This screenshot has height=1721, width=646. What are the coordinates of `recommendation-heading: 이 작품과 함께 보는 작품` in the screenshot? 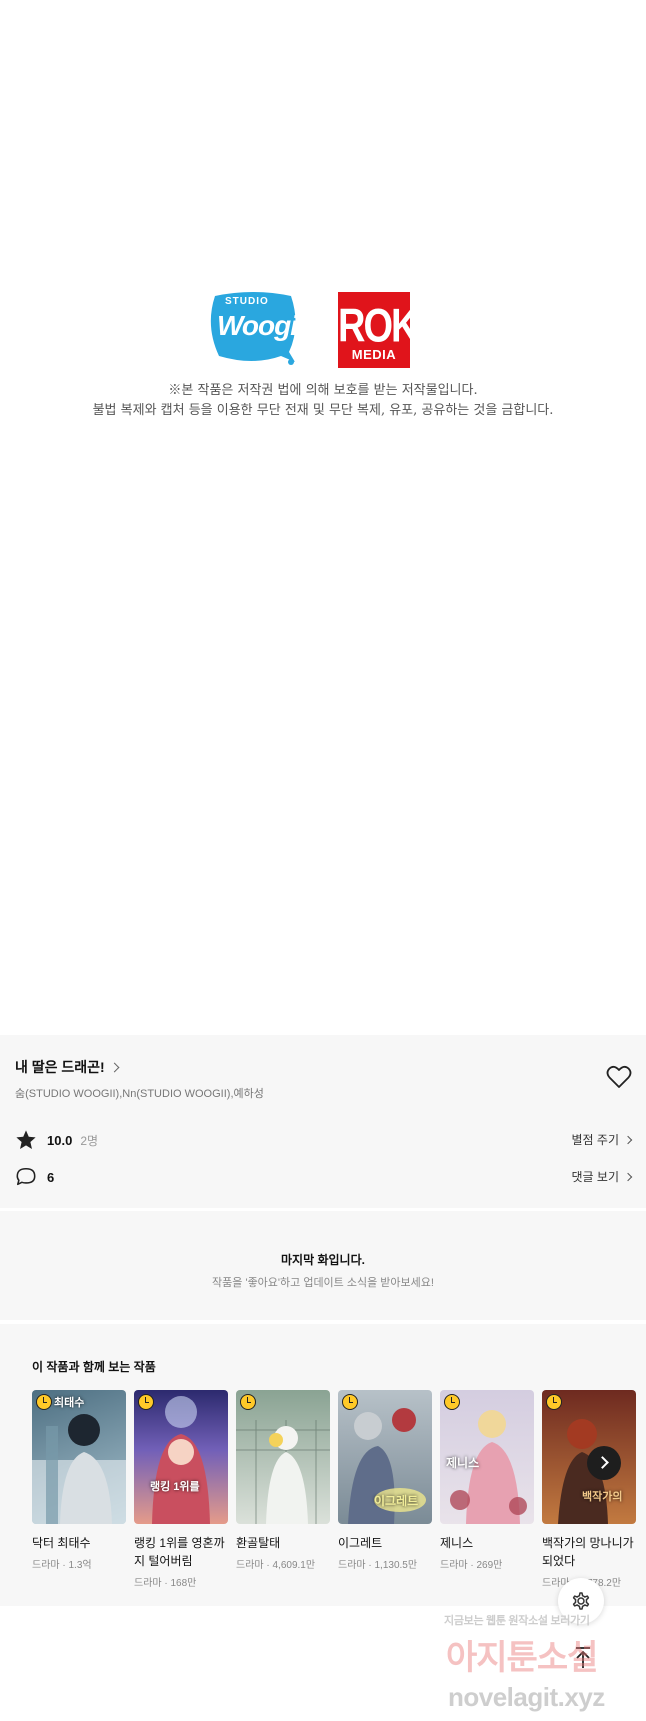 It's located at (94, 1367).